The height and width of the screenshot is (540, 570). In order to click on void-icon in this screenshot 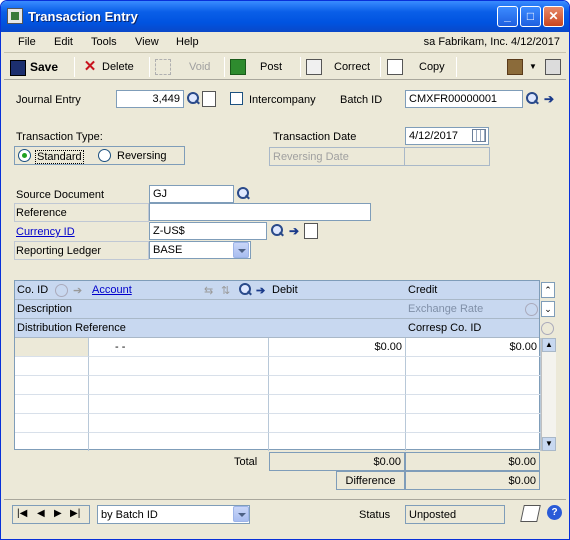, I will do `click(163, 67)`.